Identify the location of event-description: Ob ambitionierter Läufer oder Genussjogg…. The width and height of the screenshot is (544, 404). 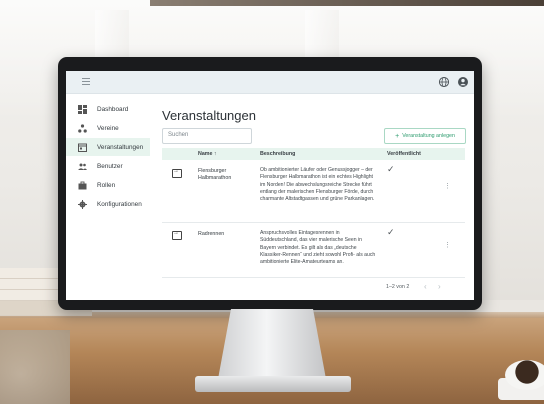
(317, 185).